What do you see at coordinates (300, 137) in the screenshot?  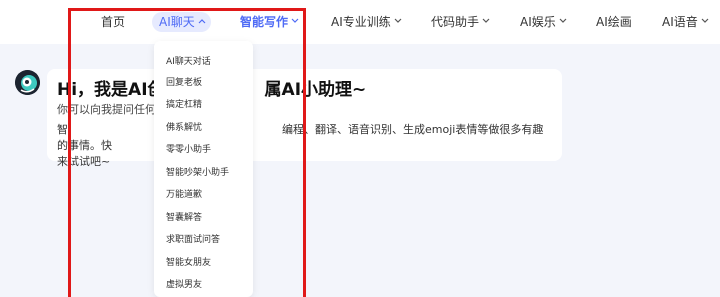 I see `welcome-body-right: 编程、翻译、语音识别、生成emoji表情等做很多有趣的事情。快` at bounding box center [300, 137].